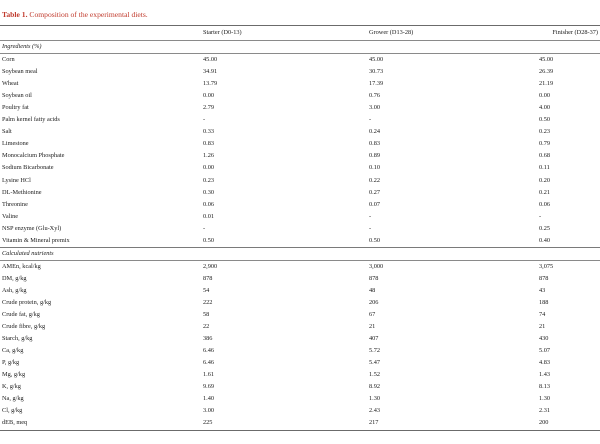  I want to click on grower-value: 407, so click(374, 339).